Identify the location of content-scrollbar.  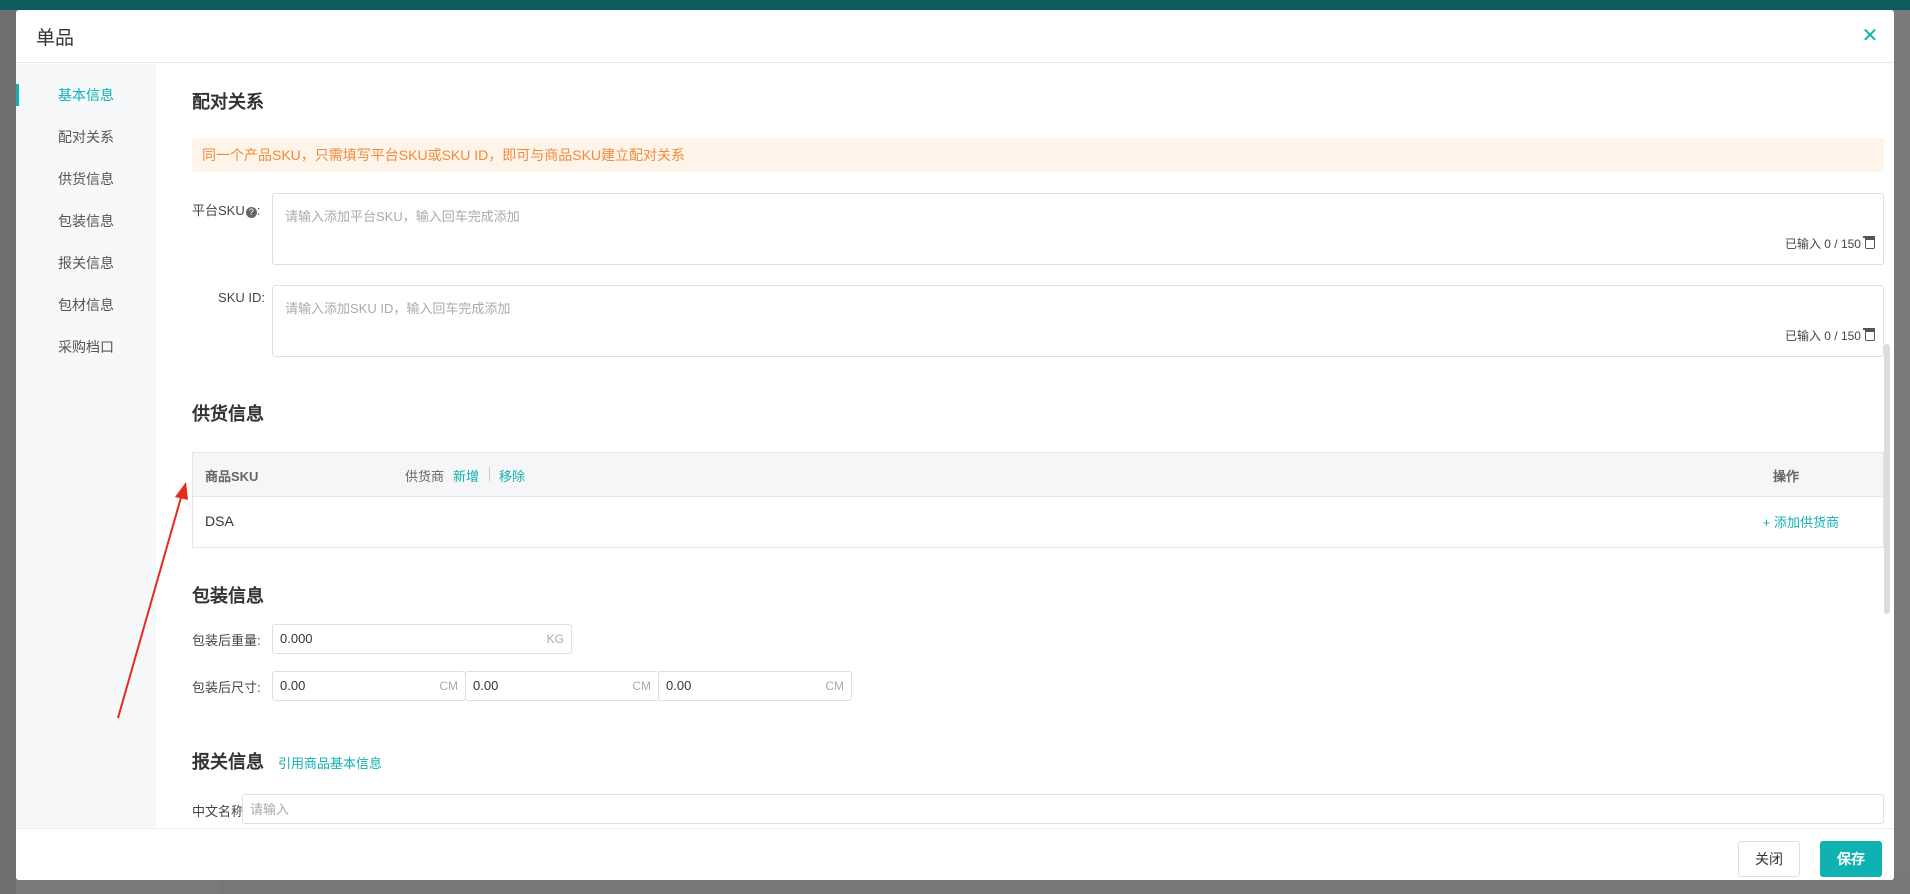
(1887, 479).